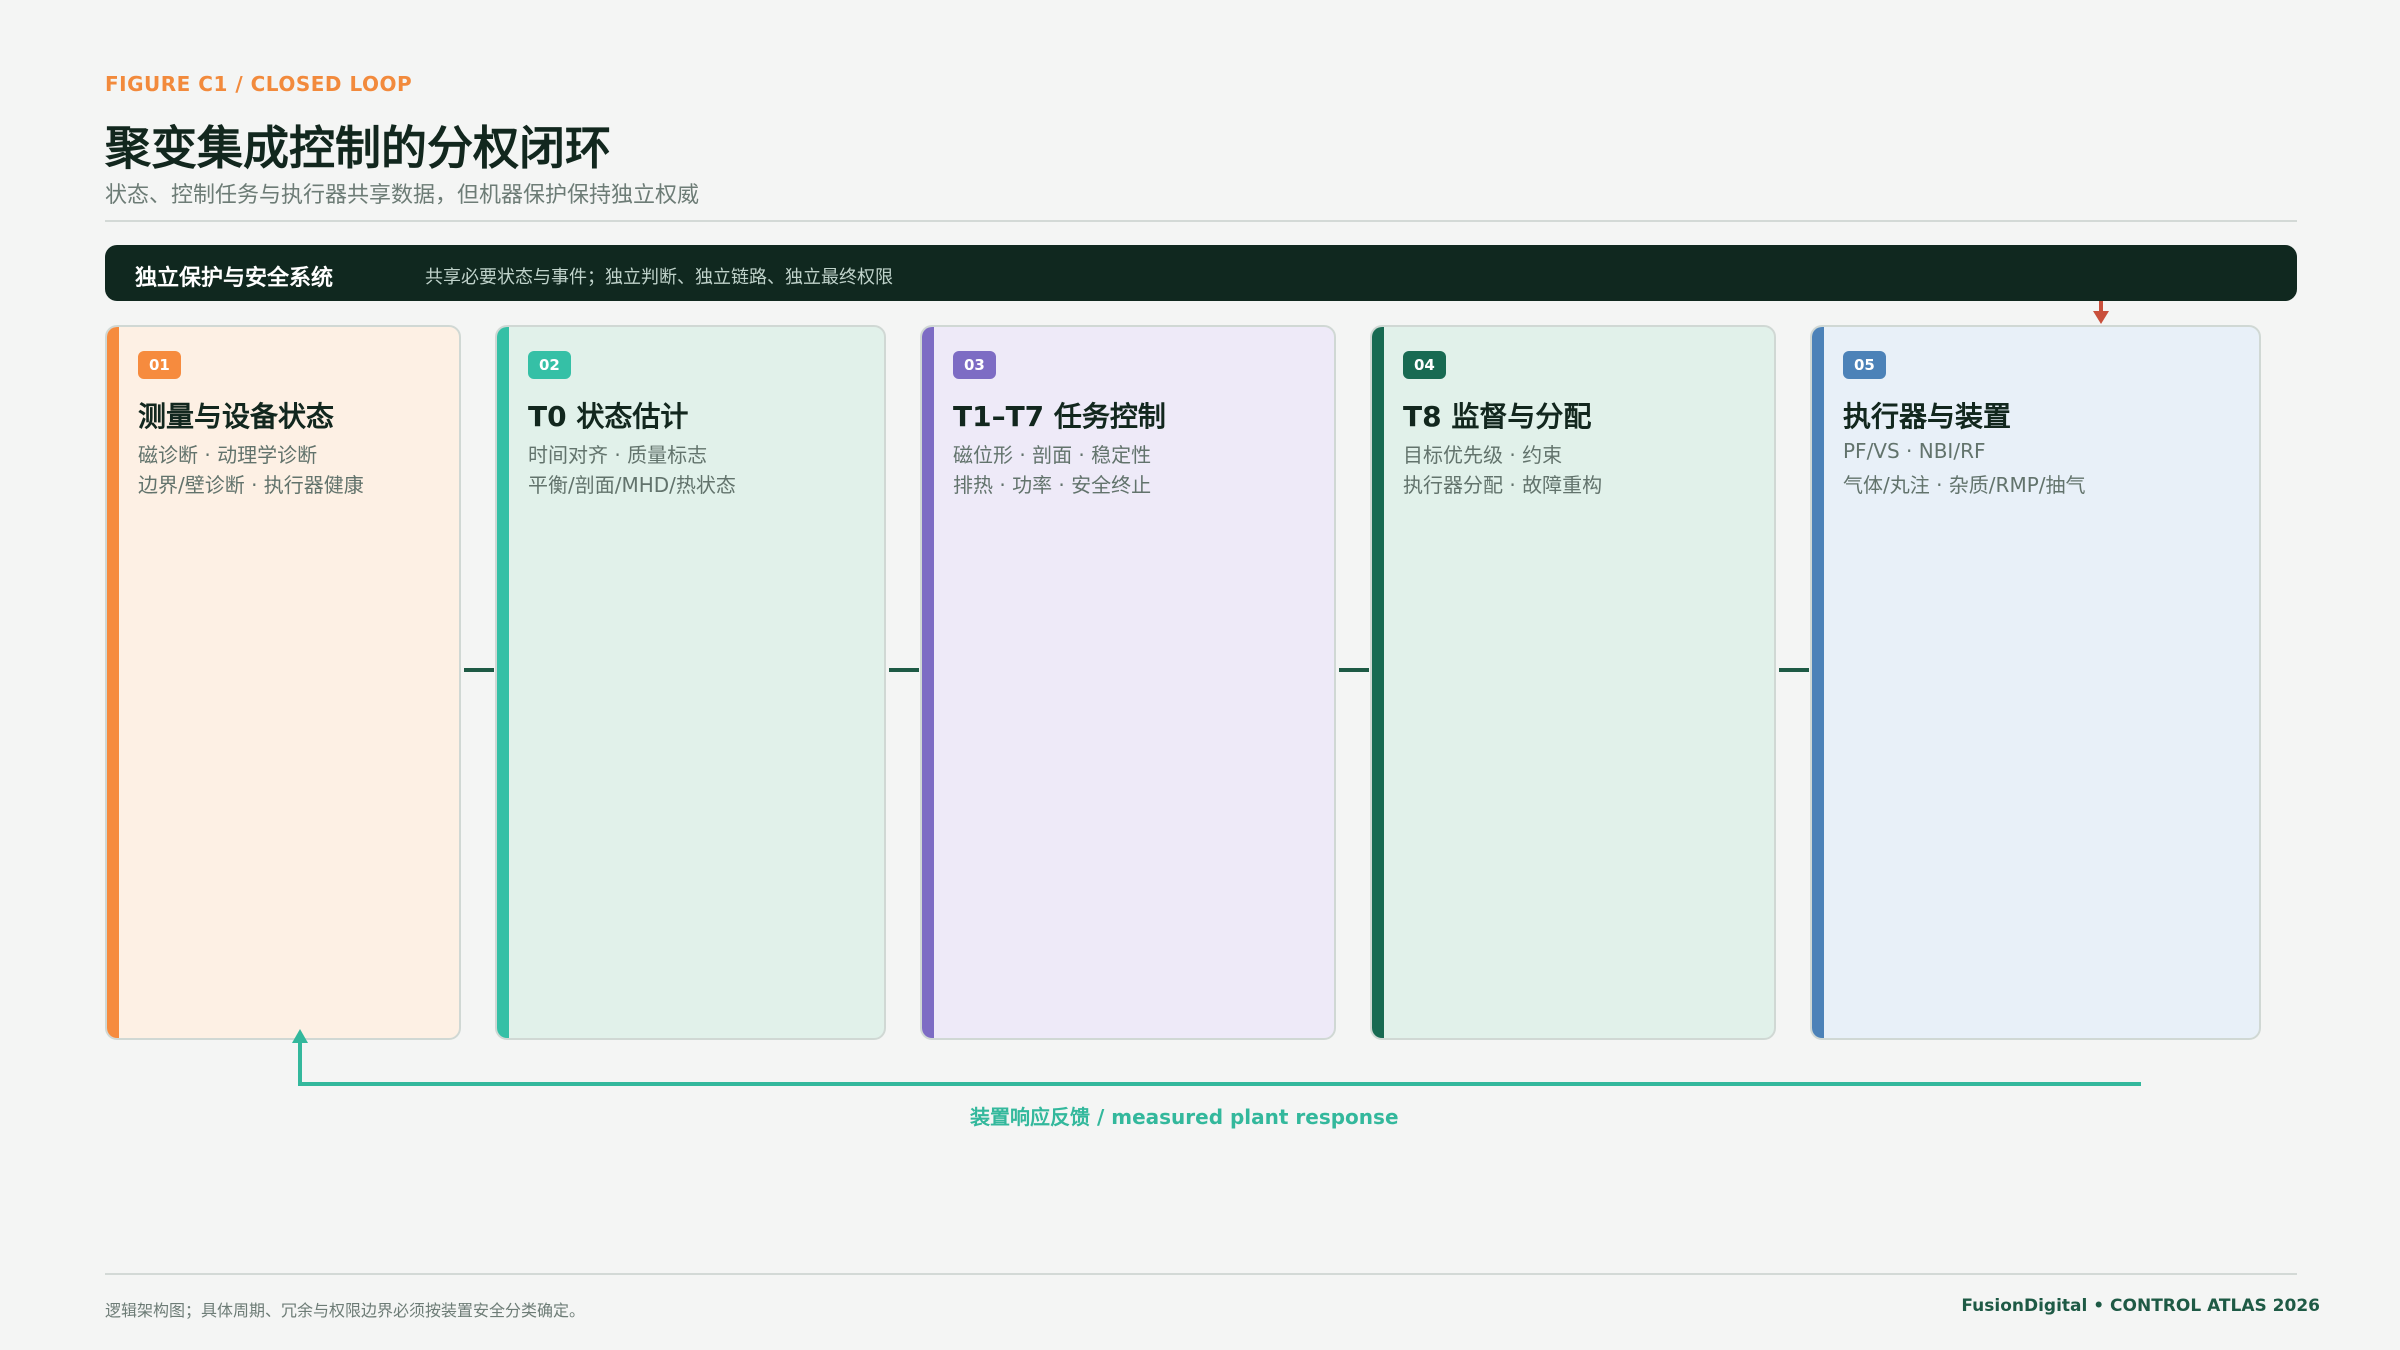  I want to click on stage-card-measurement: 01 测量与设备状态 磁诊断 · 动理学诊断 边界/壁诊断 · 执行器健康, so click(283, 682).